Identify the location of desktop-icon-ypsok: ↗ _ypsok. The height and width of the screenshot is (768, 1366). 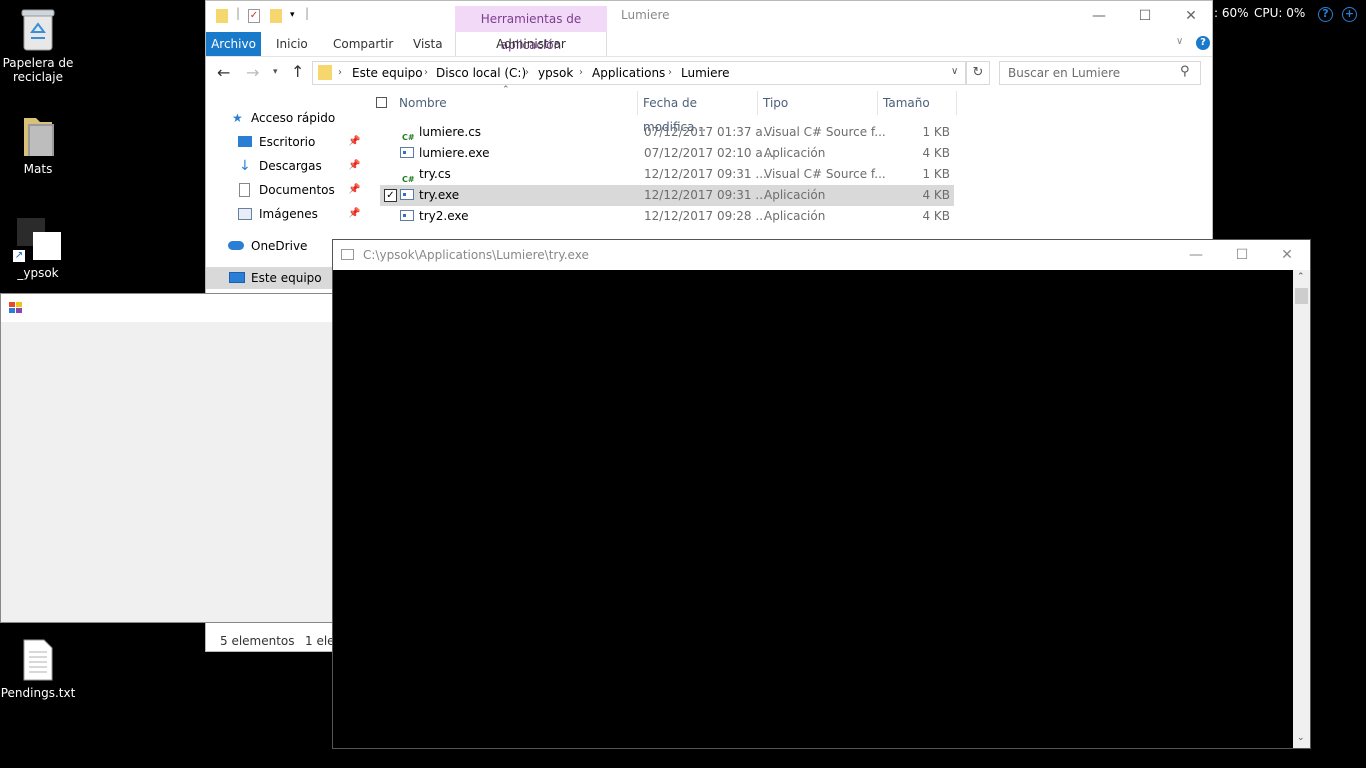
(38, 249).